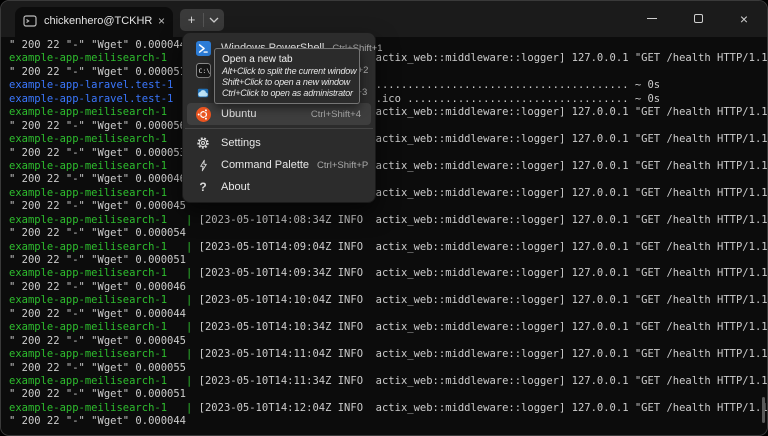  What do you see at coordinates (286, 82) in the screenshot?
I see `tooltip-line: Shift+Click to open a new window` at bounding box center [286, 82].